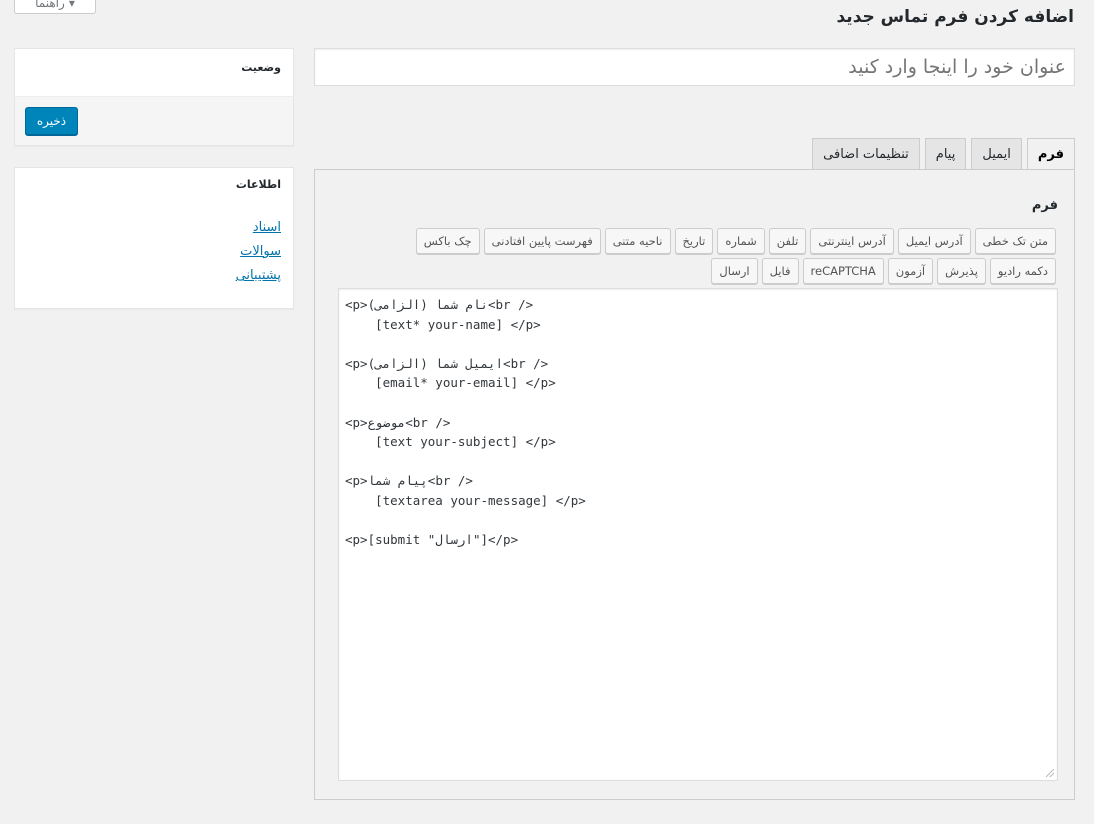 The height and width of the screenshot is (824, 1094). I want to click on form-title-input, so click(694, 67).